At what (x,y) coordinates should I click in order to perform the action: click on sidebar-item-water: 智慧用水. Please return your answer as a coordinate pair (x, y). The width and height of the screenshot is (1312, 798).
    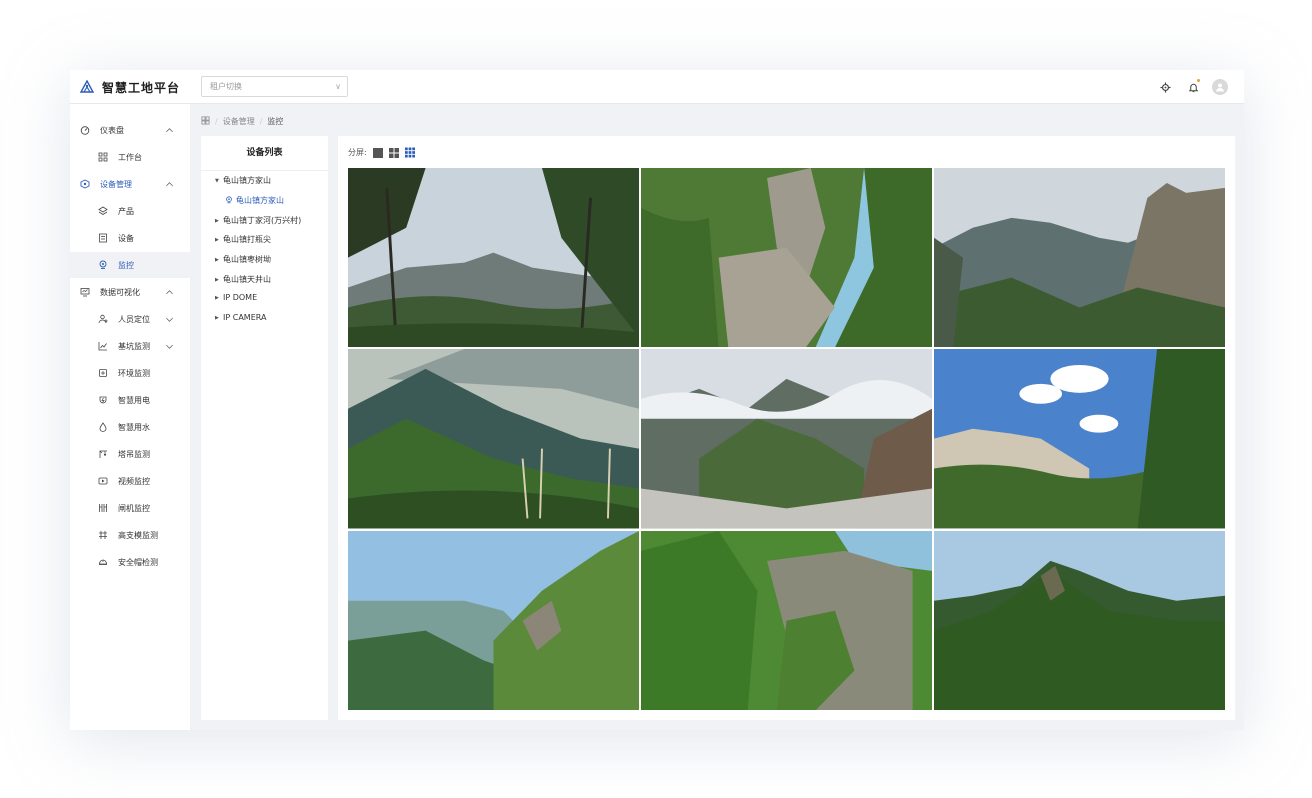
    Looking at the image, I should click on (130, 427).